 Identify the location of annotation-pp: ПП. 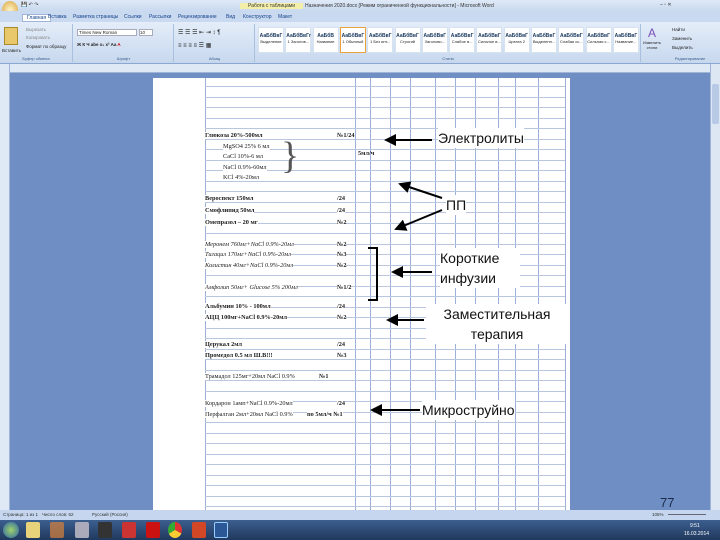
(456, 205).